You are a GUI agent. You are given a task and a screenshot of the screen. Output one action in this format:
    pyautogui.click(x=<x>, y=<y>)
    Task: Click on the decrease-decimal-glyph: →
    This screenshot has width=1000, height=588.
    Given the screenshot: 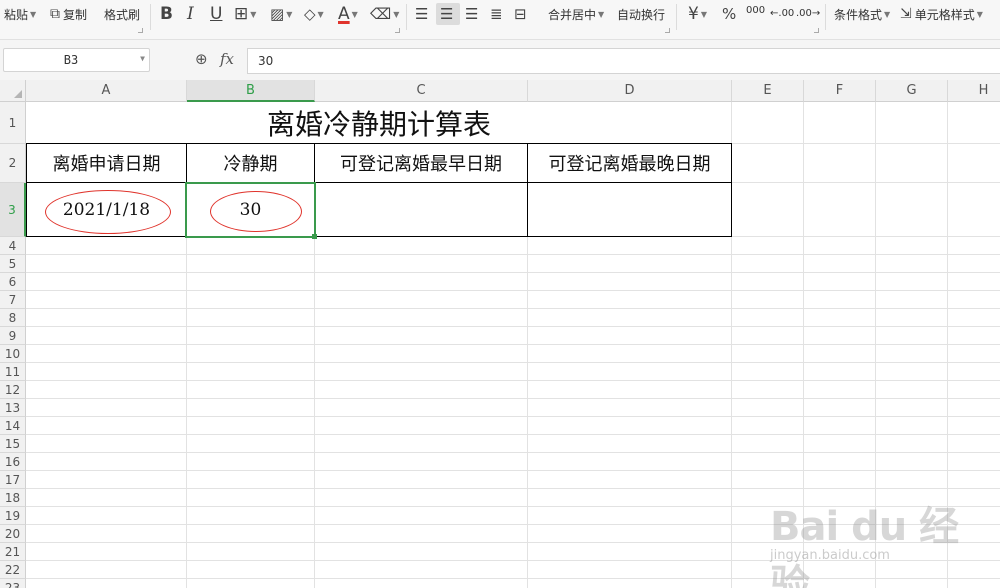 What is the action you would take?
    pyautogui.click(x=816, y=13)
    